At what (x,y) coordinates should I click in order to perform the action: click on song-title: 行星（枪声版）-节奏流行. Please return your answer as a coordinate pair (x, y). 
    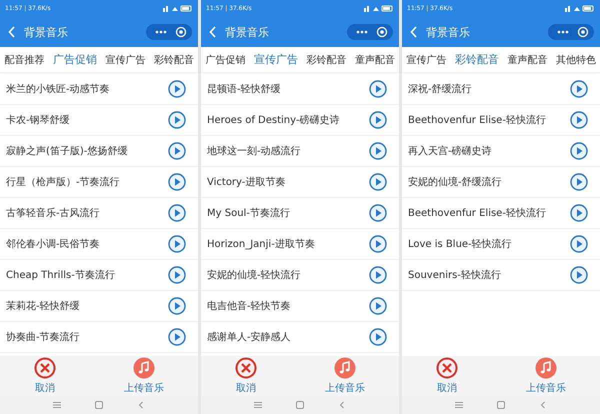
    Looking at the image, I should click on (63, 182).